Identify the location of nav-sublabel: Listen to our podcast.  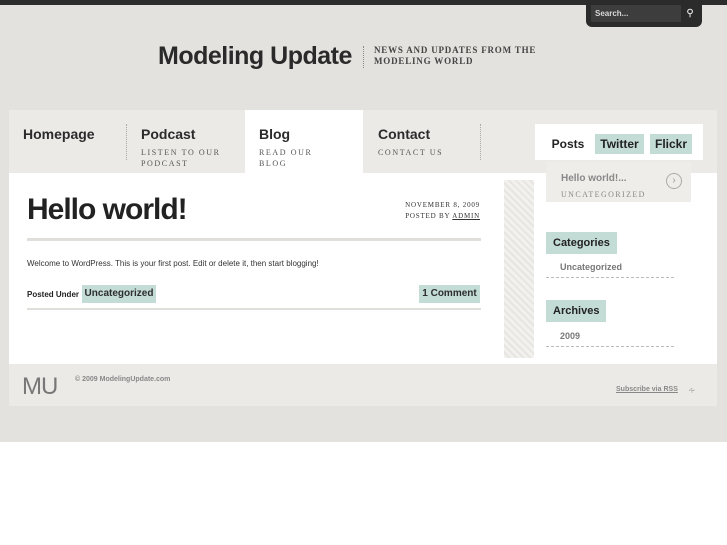
(181, 158).